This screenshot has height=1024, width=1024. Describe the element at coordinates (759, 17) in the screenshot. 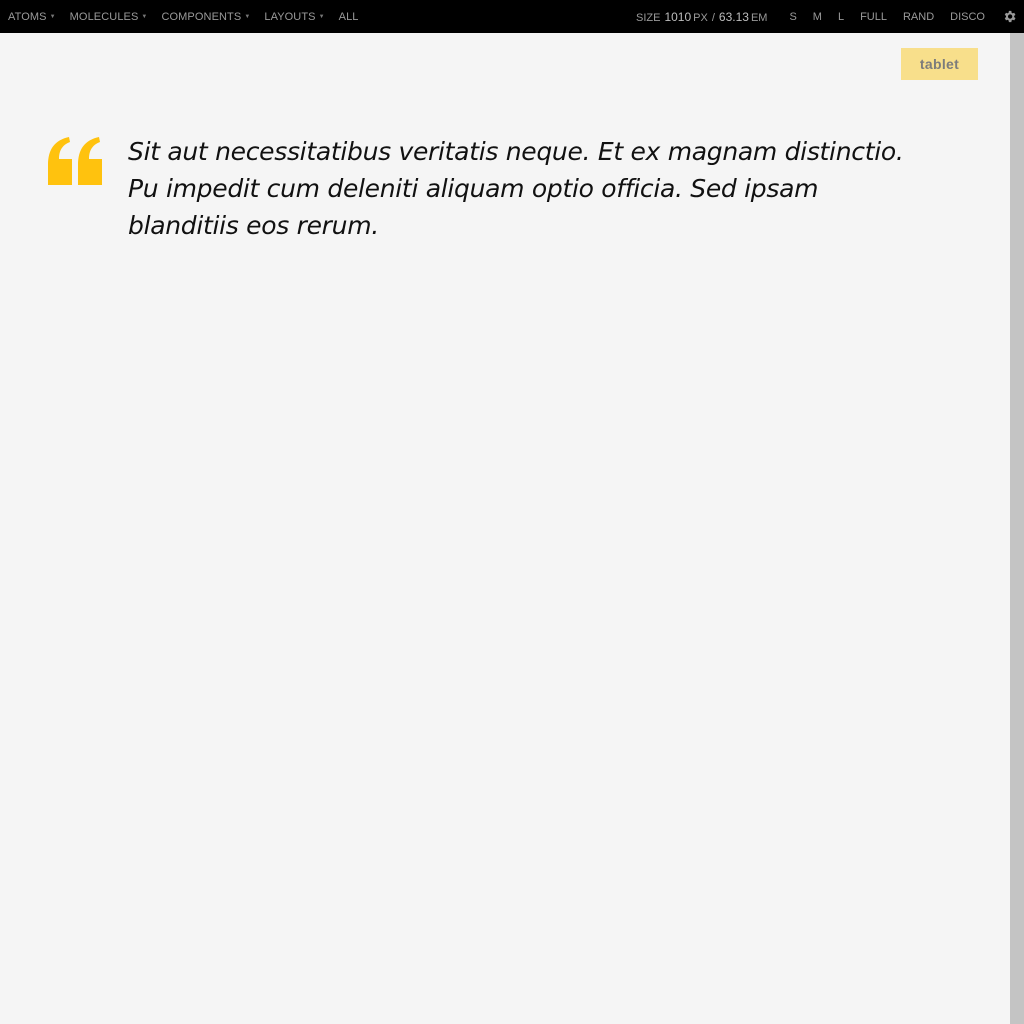

I see `size-em-unit: EM` at that location.